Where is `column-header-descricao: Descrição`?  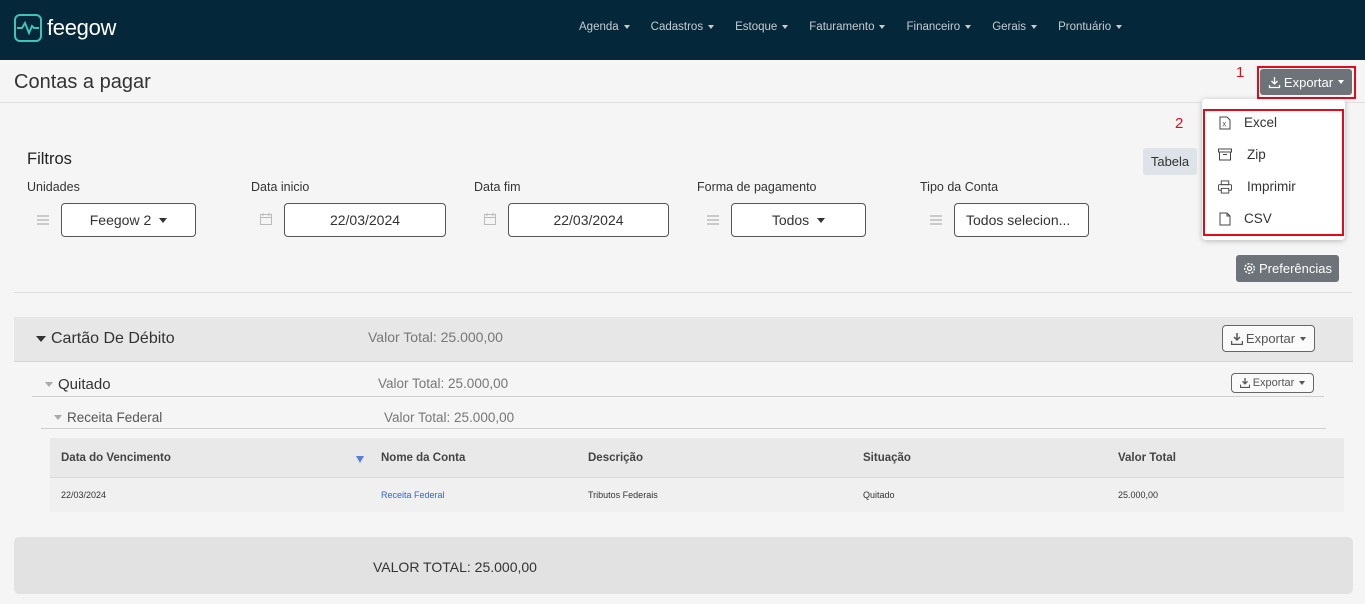 column-header-descricao: Descrição is located at coordinates (615, 458).